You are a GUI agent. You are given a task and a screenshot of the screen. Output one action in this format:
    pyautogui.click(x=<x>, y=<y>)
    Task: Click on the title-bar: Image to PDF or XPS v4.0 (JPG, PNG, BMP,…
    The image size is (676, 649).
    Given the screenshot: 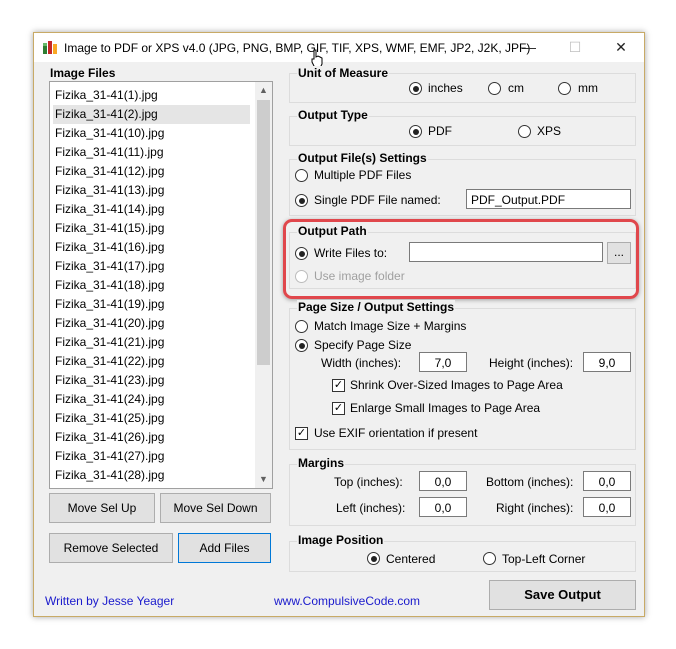 What is the action you would take?
    pyautogui.click(x=339, y=51)
    